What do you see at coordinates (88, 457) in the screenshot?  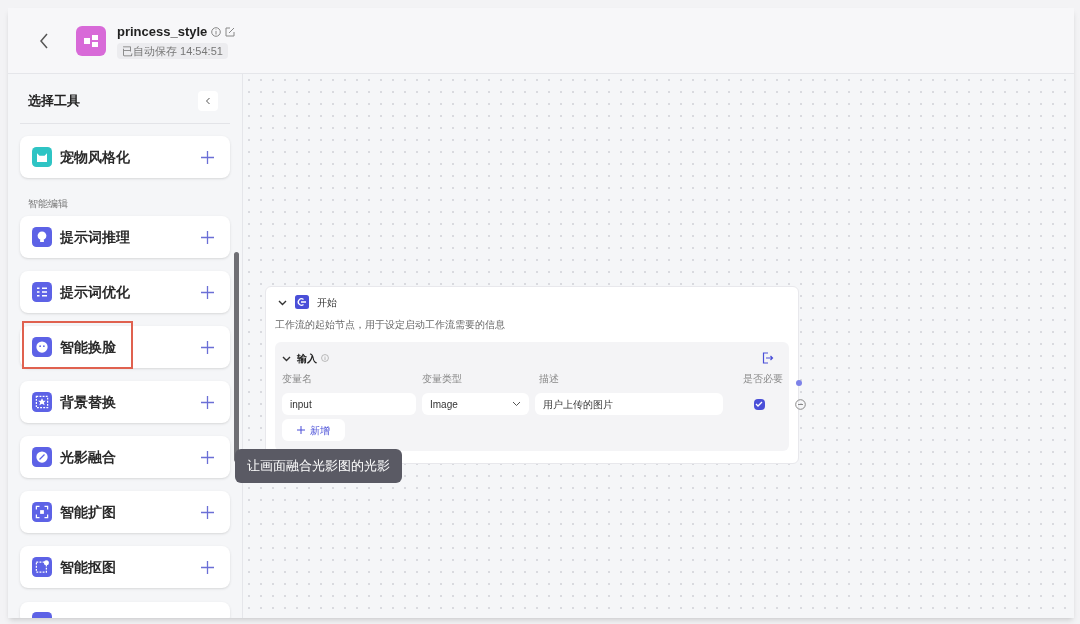 I see `tool-label: 光影融合` at bounding box center [88, 457].